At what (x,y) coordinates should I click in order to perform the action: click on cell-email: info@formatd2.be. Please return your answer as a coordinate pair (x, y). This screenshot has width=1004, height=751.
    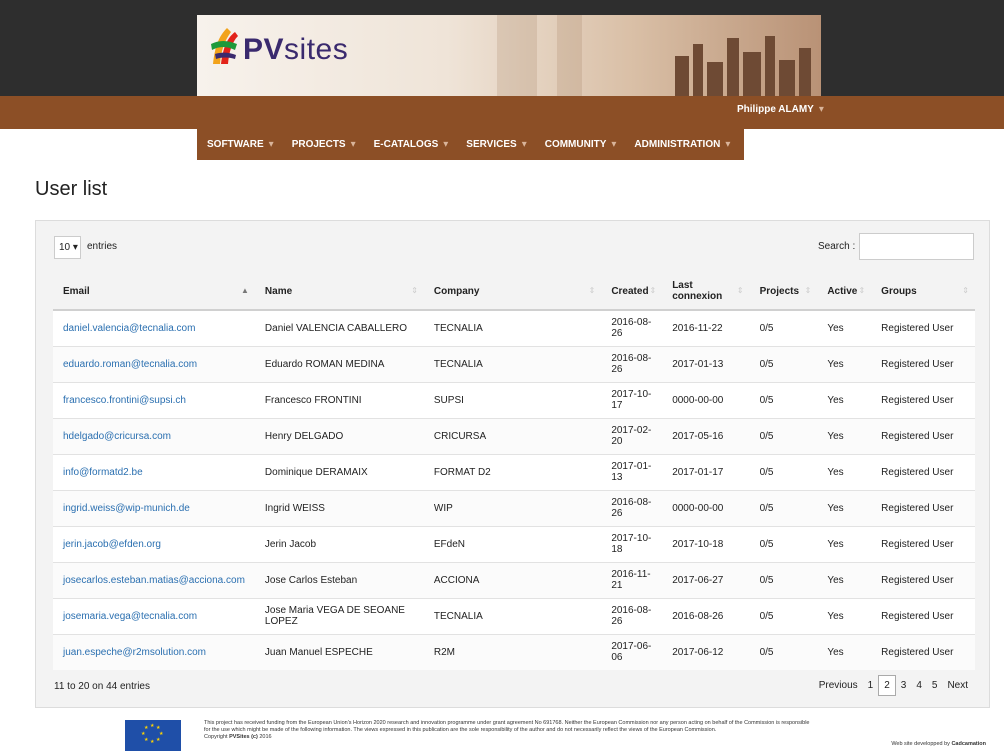
    Looking at the image, I should click on (154, 471).